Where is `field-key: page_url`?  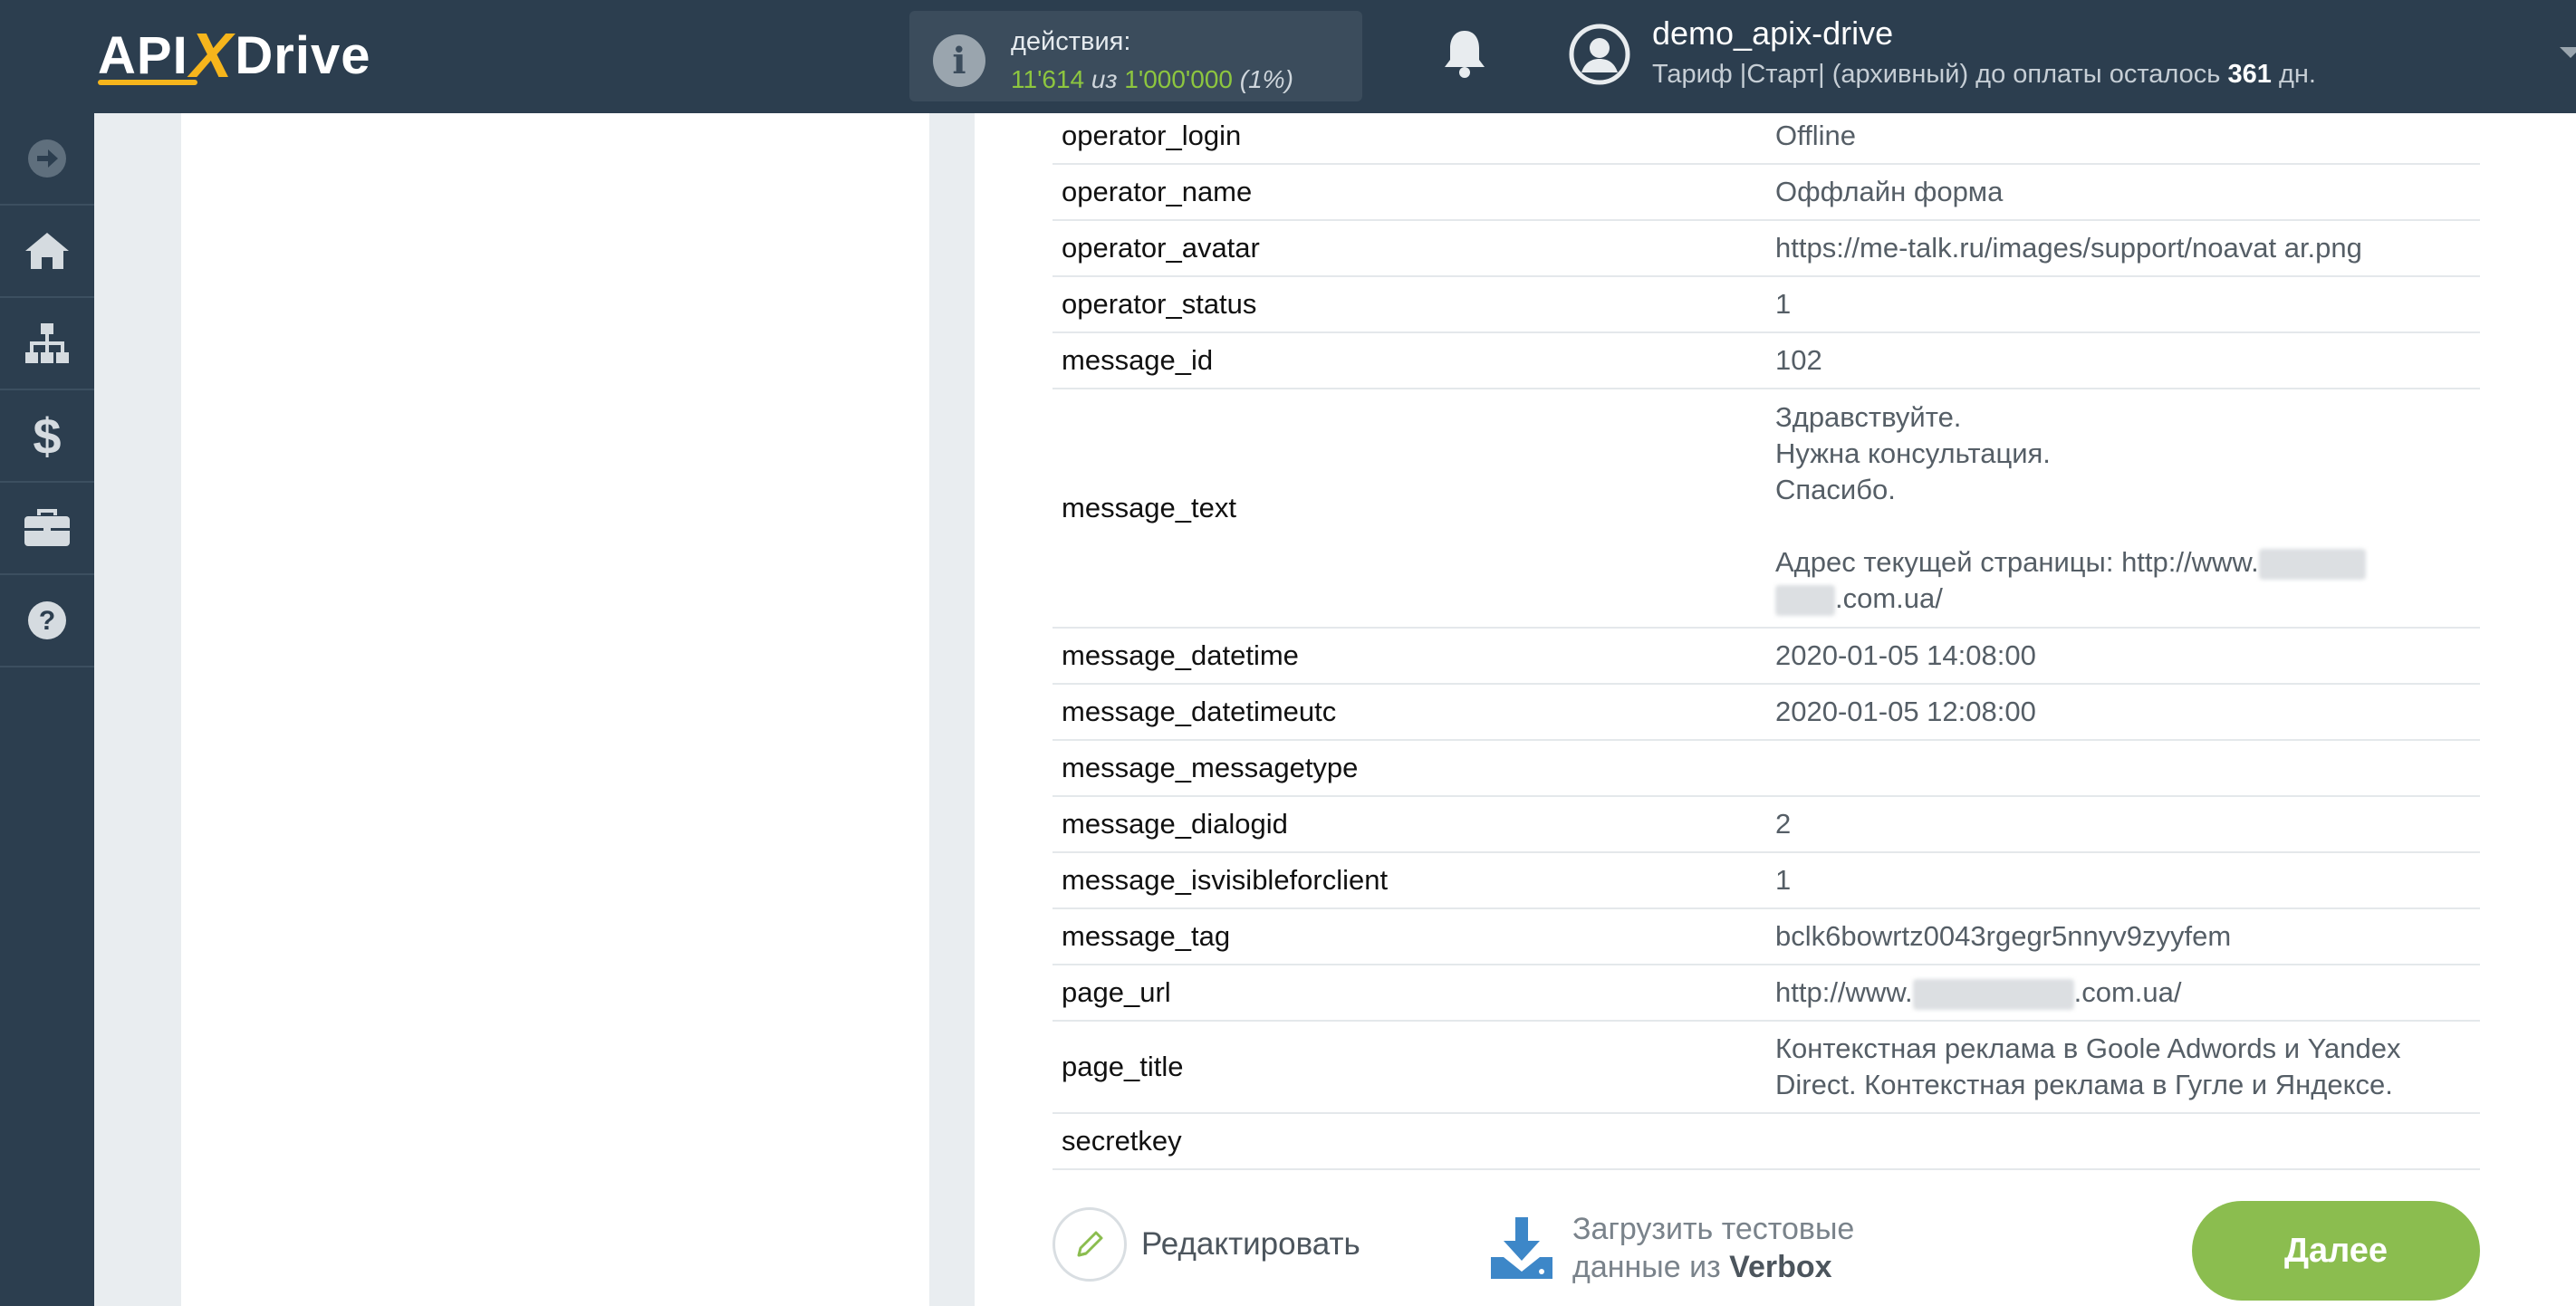 field-key: page_url is located at coordinates (1409, 994).